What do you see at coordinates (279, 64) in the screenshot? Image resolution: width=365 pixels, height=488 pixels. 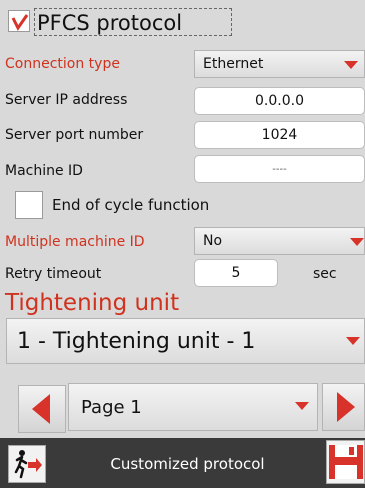 I see `connection-type-select: Ethernet` at bounding box center [279, 64].